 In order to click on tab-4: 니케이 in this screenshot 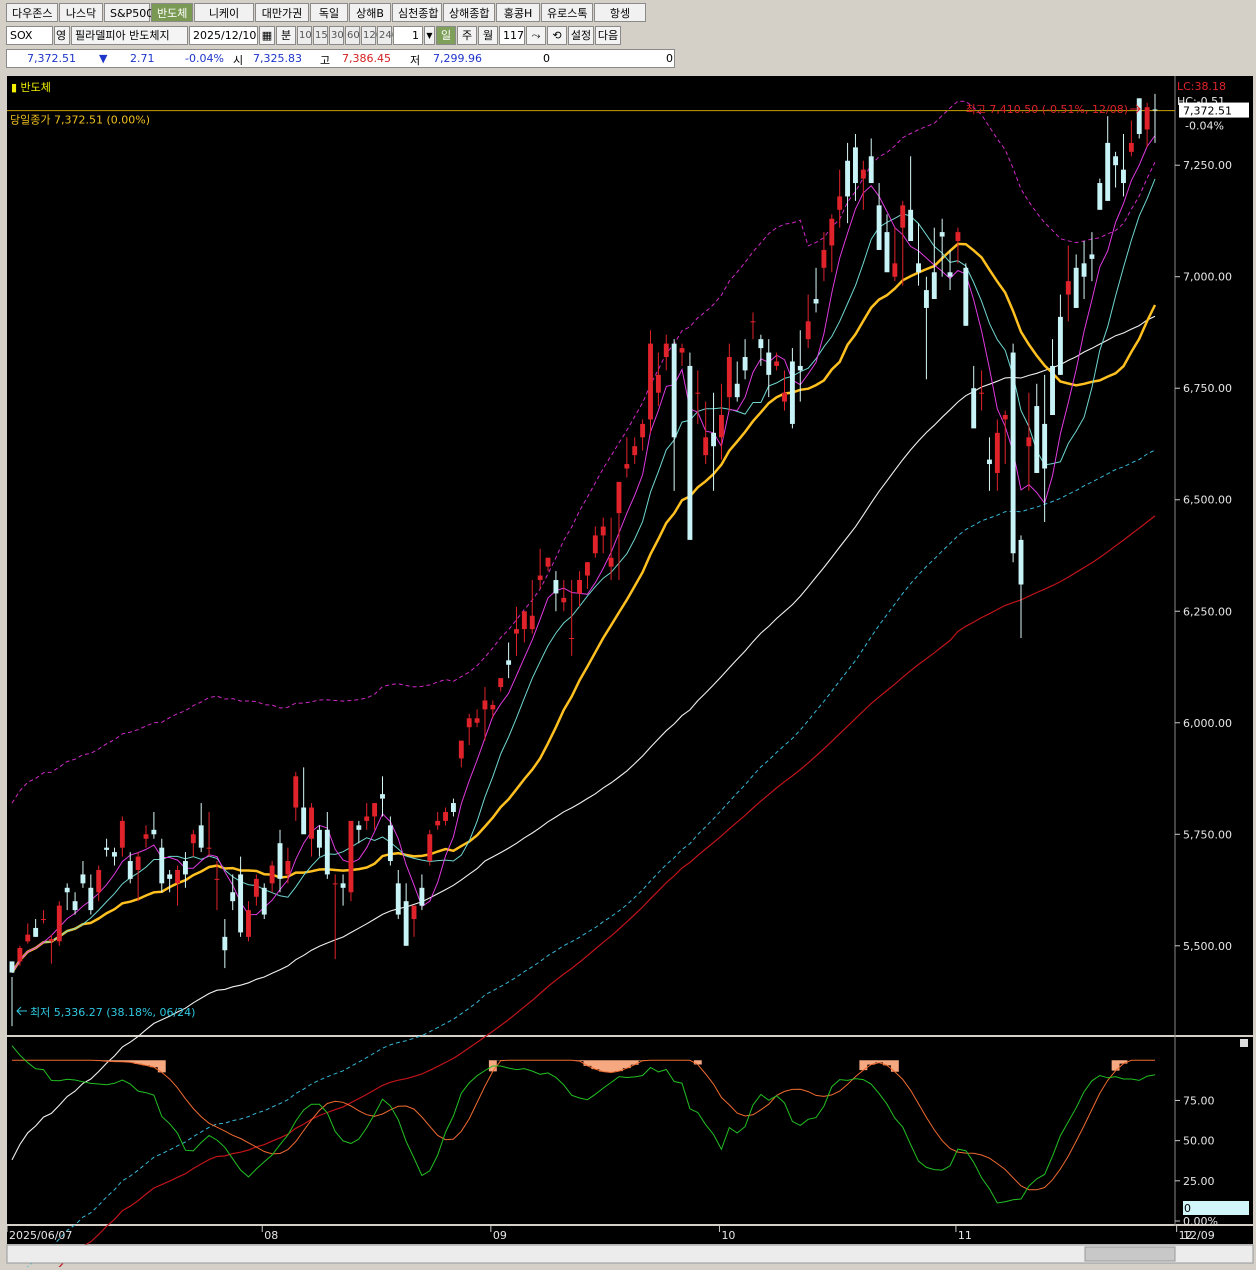, I will do `click(224, 12)`.